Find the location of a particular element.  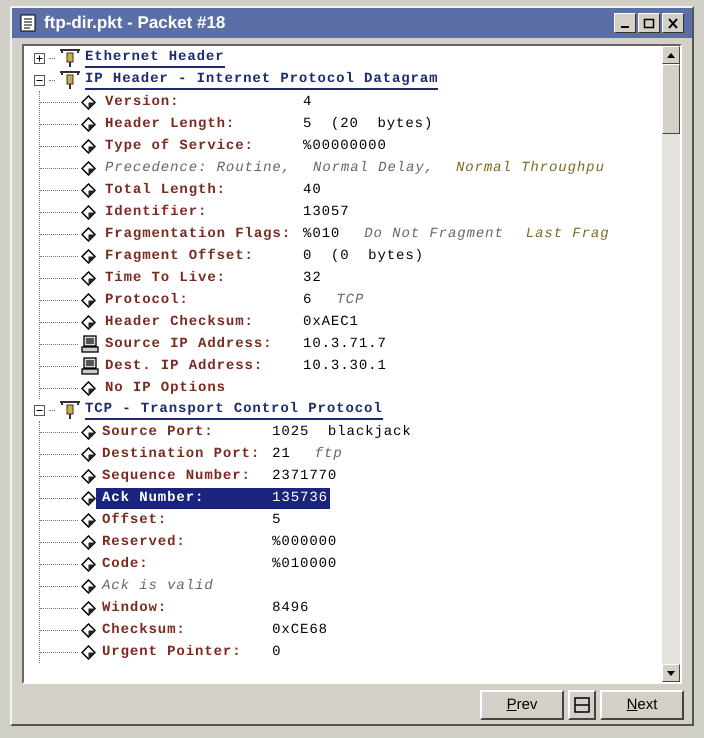

field-value: 6 is located at coordinates (308, 300).